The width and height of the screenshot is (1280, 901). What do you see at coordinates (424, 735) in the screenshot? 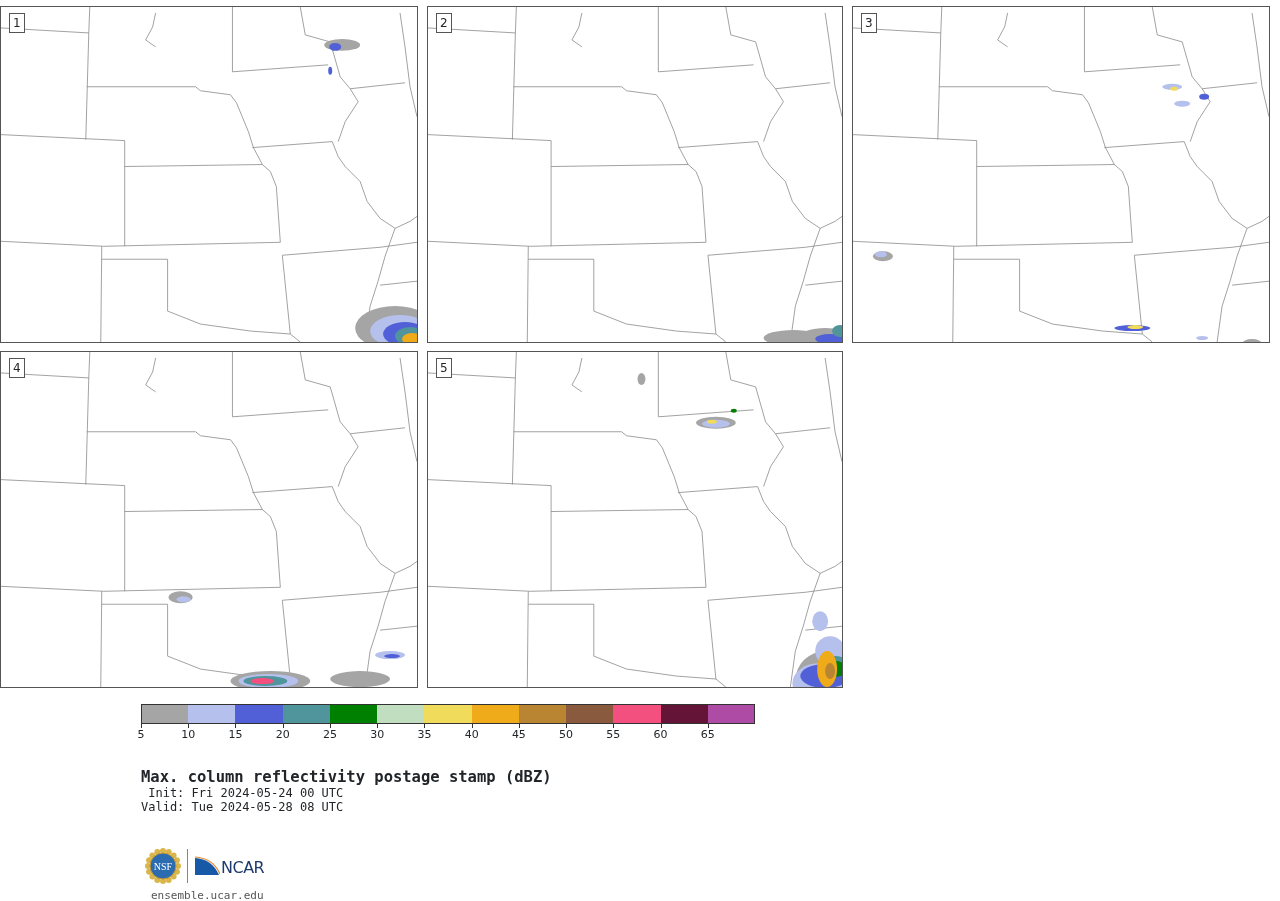
I see `tick-label: 35` at bounding box center [424, 735].